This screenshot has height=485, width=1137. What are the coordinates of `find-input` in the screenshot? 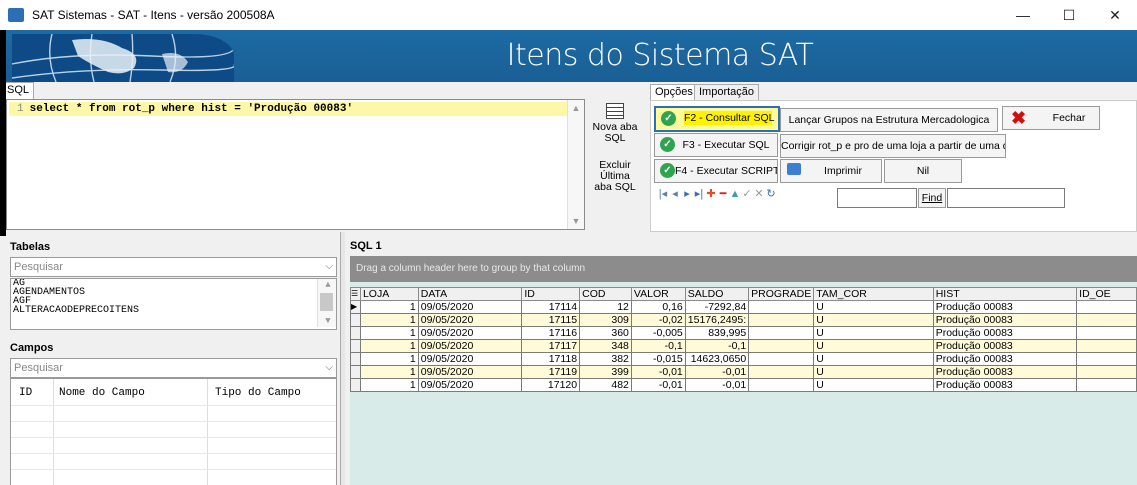 It's located at (877, 198).